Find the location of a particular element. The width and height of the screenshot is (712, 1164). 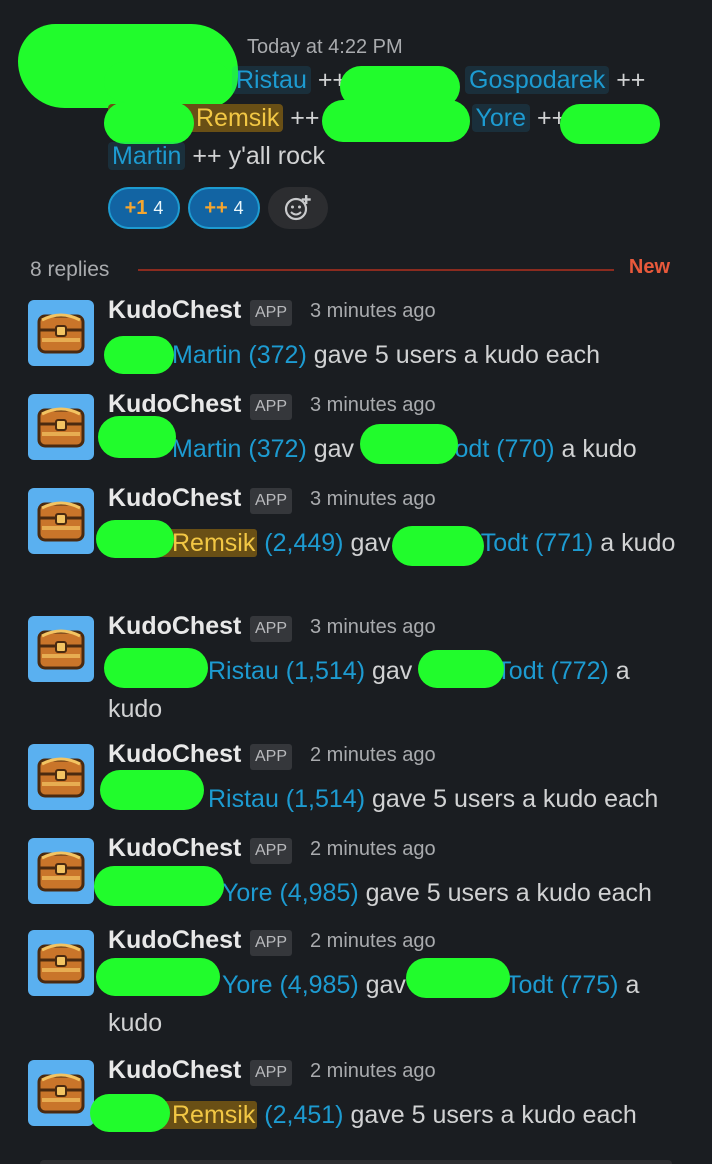

plus-plus-icon: ++ is located at coordinates (216, 207).